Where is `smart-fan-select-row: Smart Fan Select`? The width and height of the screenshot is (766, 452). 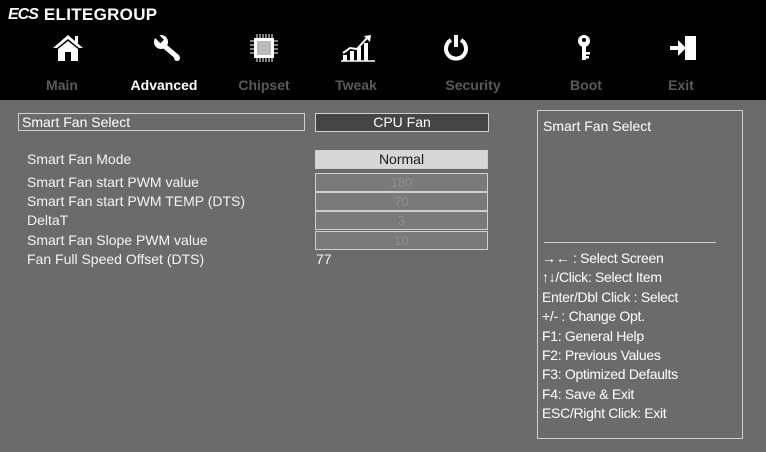 smart-fan-select-row: Smart Fan Select is located at coordinates (161, 122).